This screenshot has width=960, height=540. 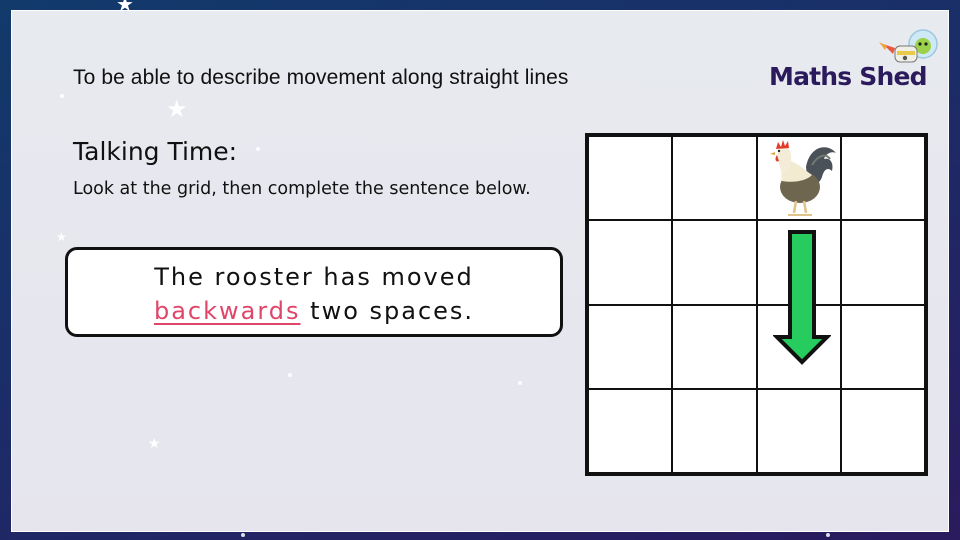 I want to click on sentence-ending: two spaces., so click(x=392, y=311).